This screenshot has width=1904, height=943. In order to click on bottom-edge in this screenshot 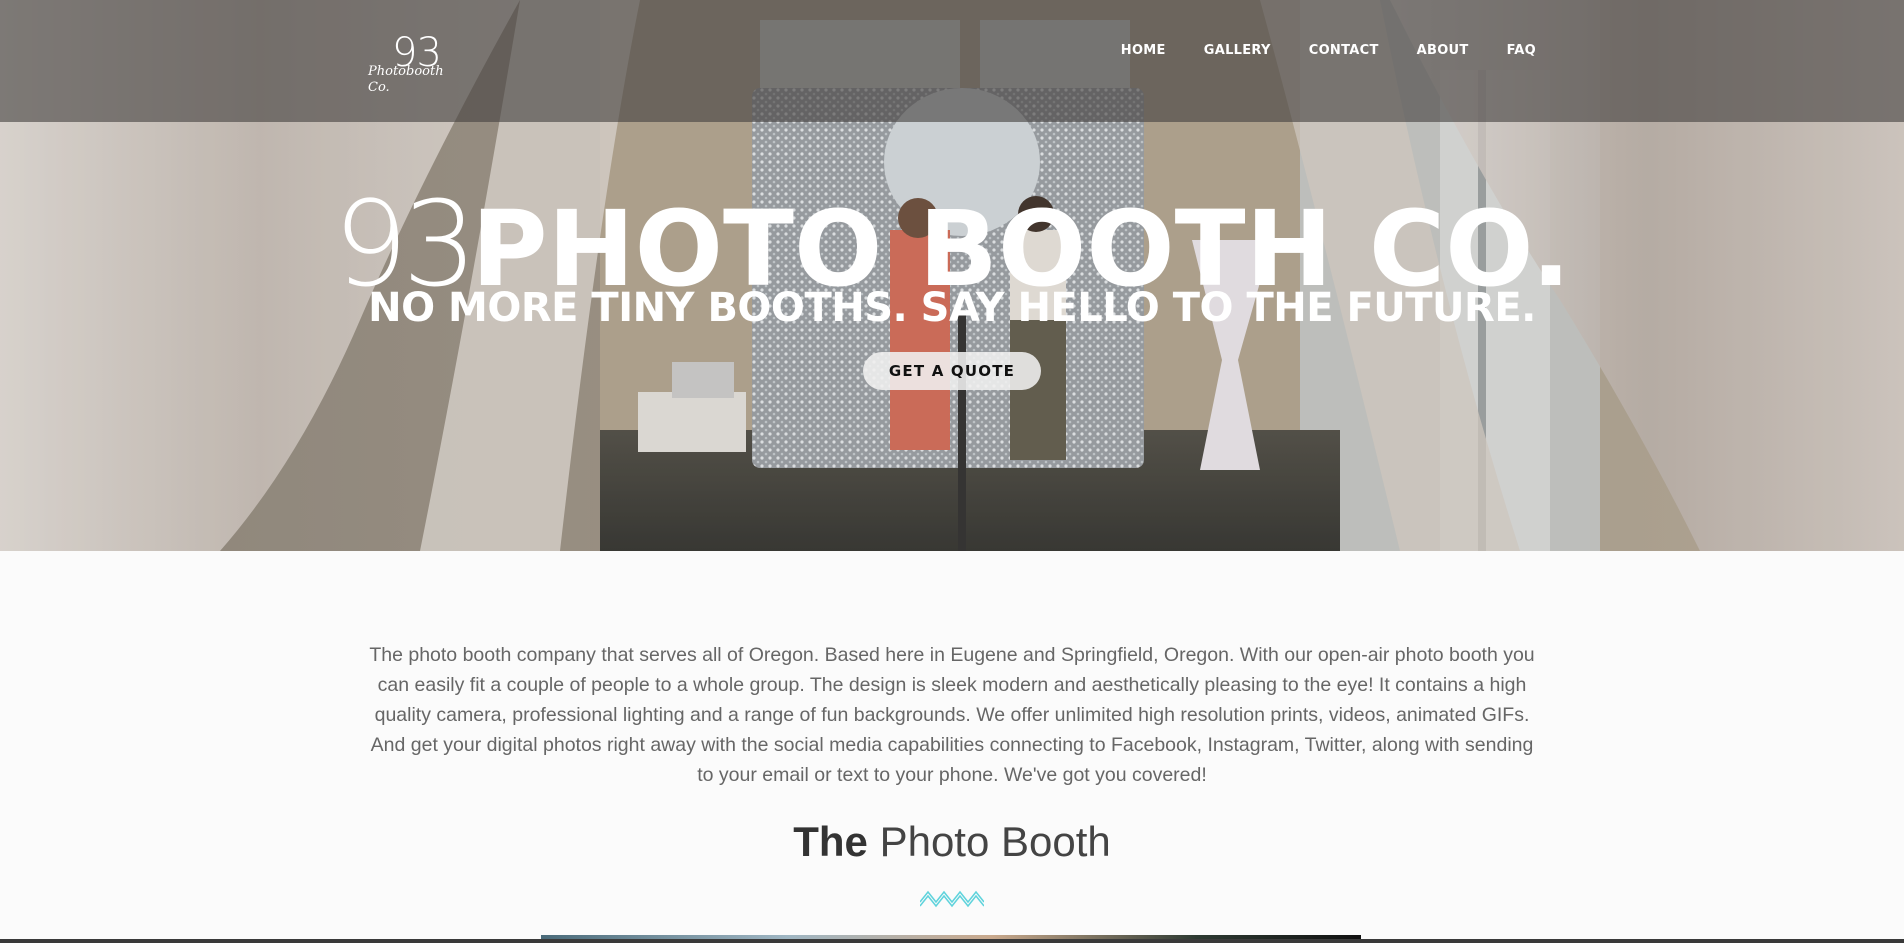, I will do `click(952, 941)`.